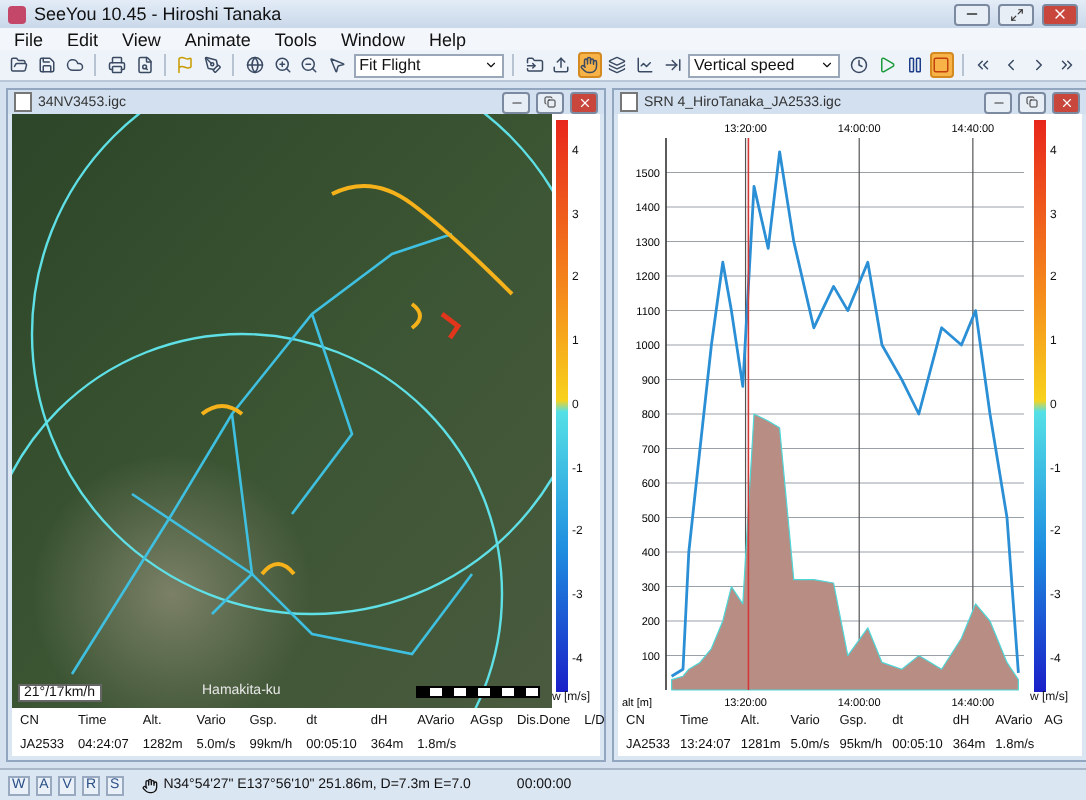  Describe the element at coordinates (20, 65) in the screenshot. I see `open-folder-icon` at that location.